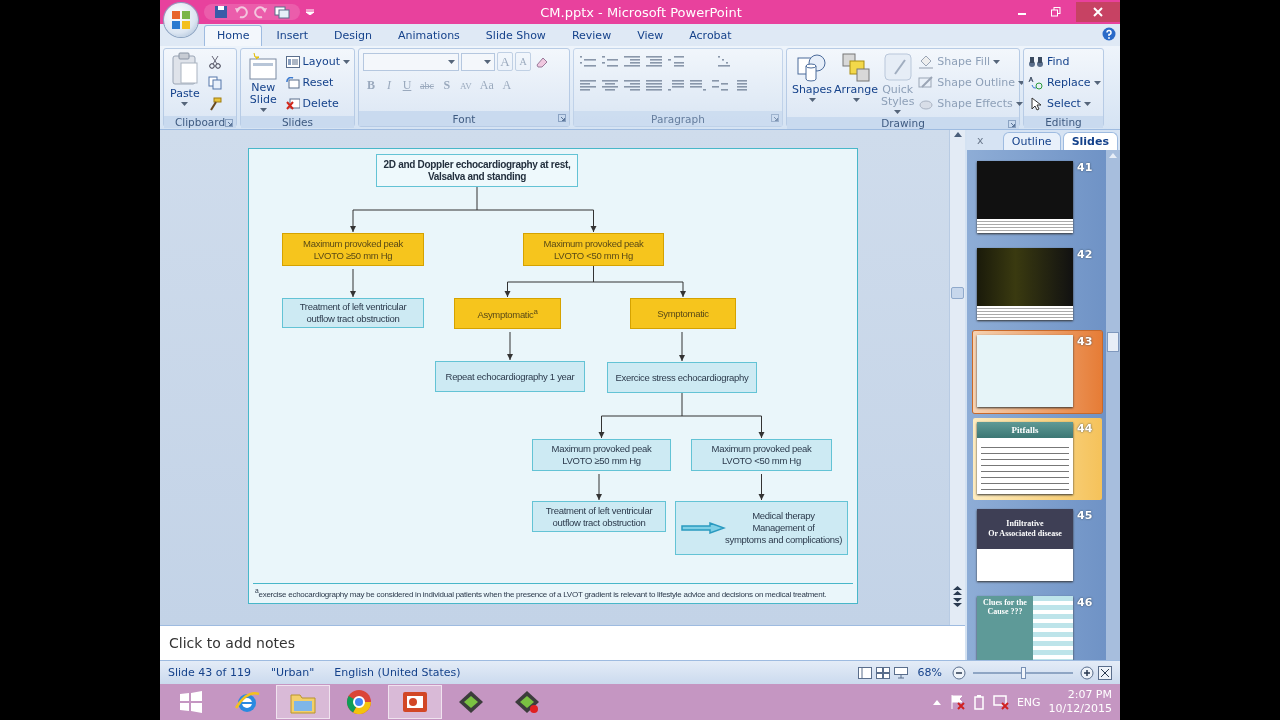 The image size is (1280, 720). I want to click on taskbar-app, so click(415, 702).